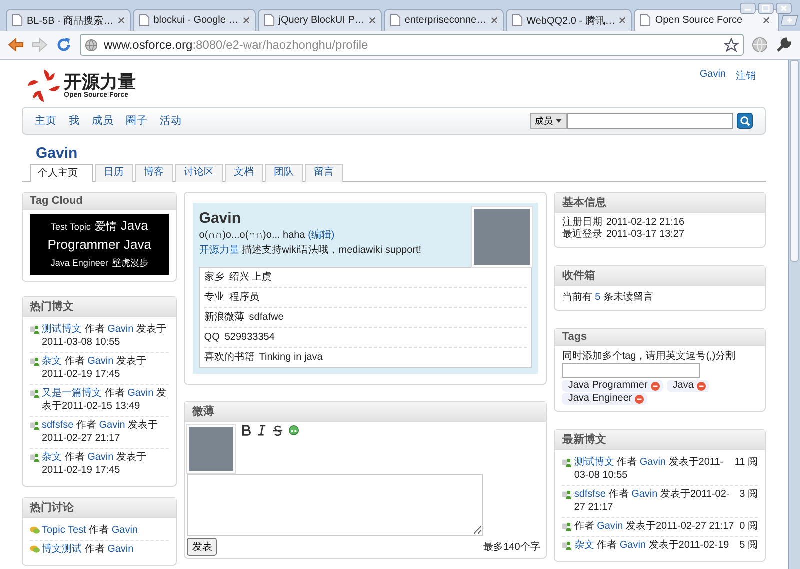 The height and width of the screenshot is (569, 800). What do you see at coordinates (74, 121) in the screenshot?
I see `nav-link: 我` at bounding box center [74, 121].